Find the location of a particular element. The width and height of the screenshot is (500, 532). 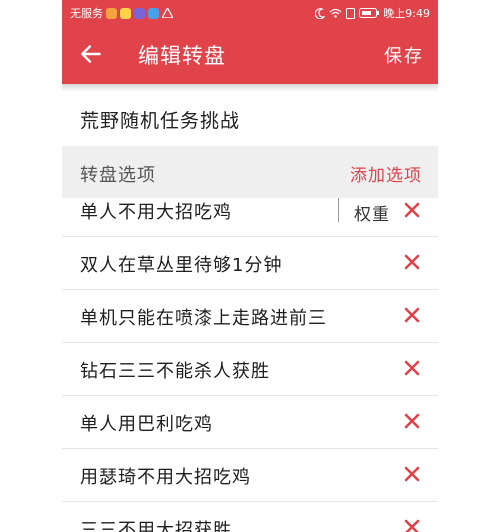

back-arrow-icon is located at coordinates (91, 54).